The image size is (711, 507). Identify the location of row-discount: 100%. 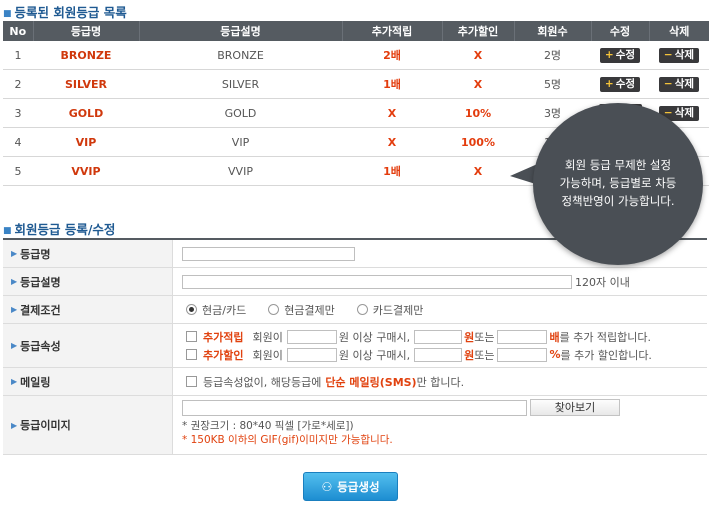
(478, 142).